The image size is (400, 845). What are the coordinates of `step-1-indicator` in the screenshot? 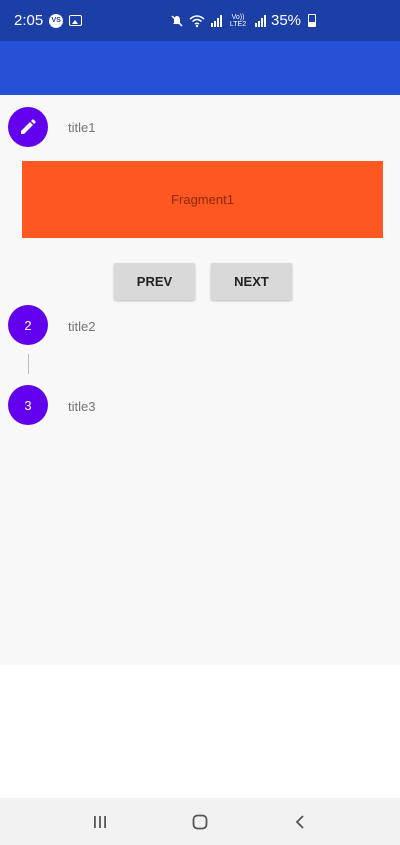 It's located at (28, 127).